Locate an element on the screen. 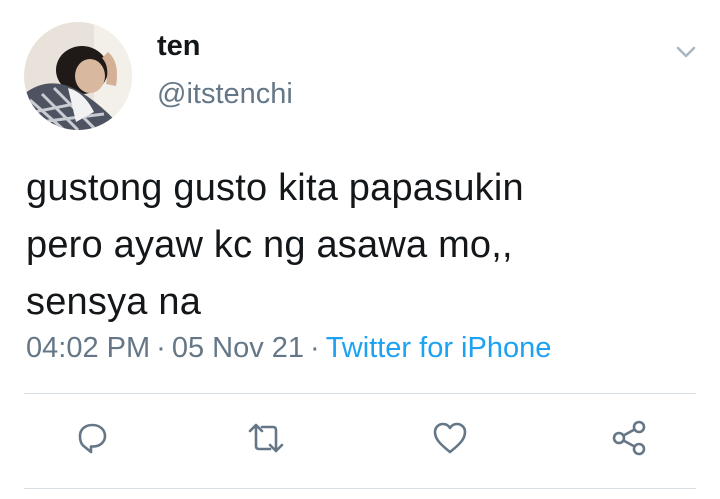 The image size is (720, 499). retweet-button is located at coordinates (266, 438).